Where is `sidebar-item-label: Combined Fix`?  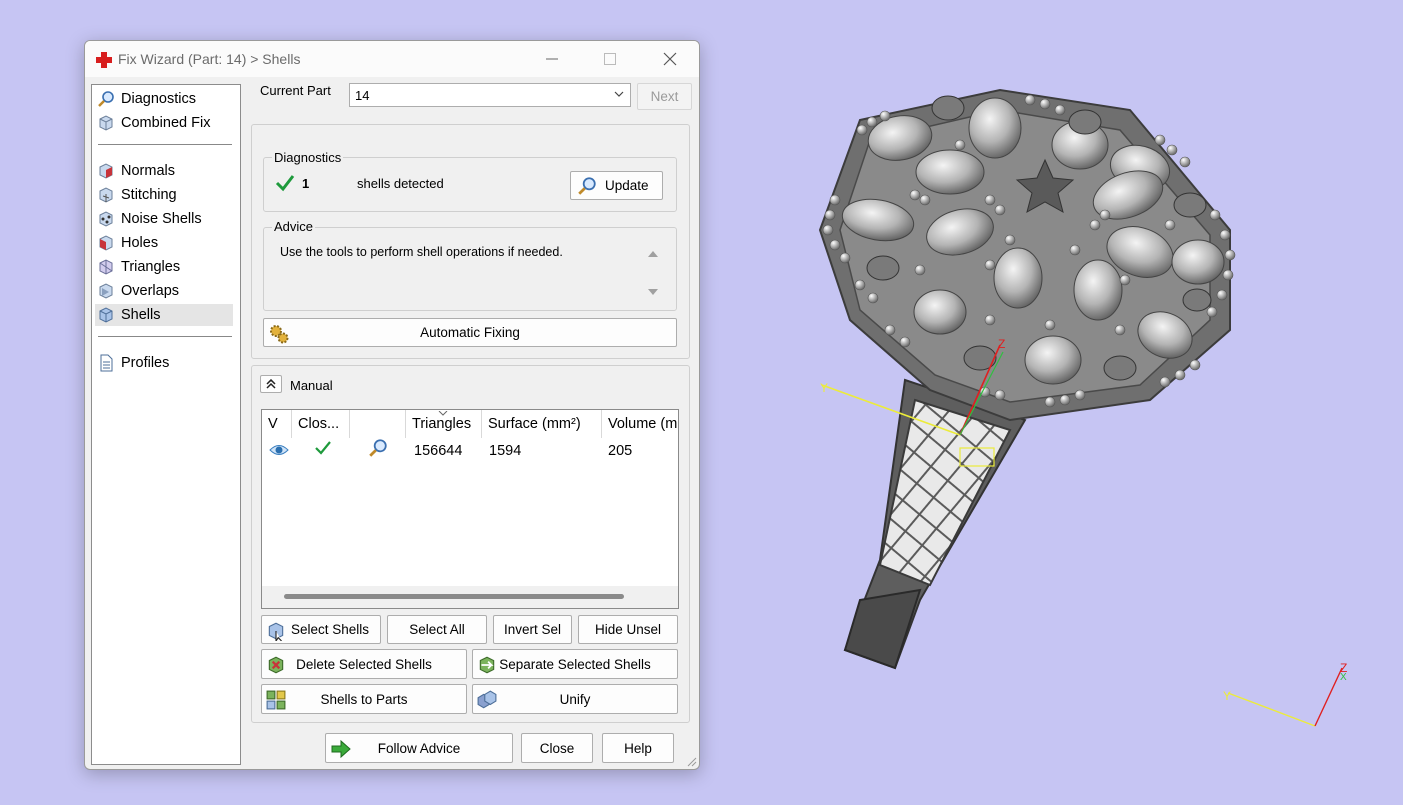
sidebar-item-label: Combined Fix is located at coordinates (166, 123).